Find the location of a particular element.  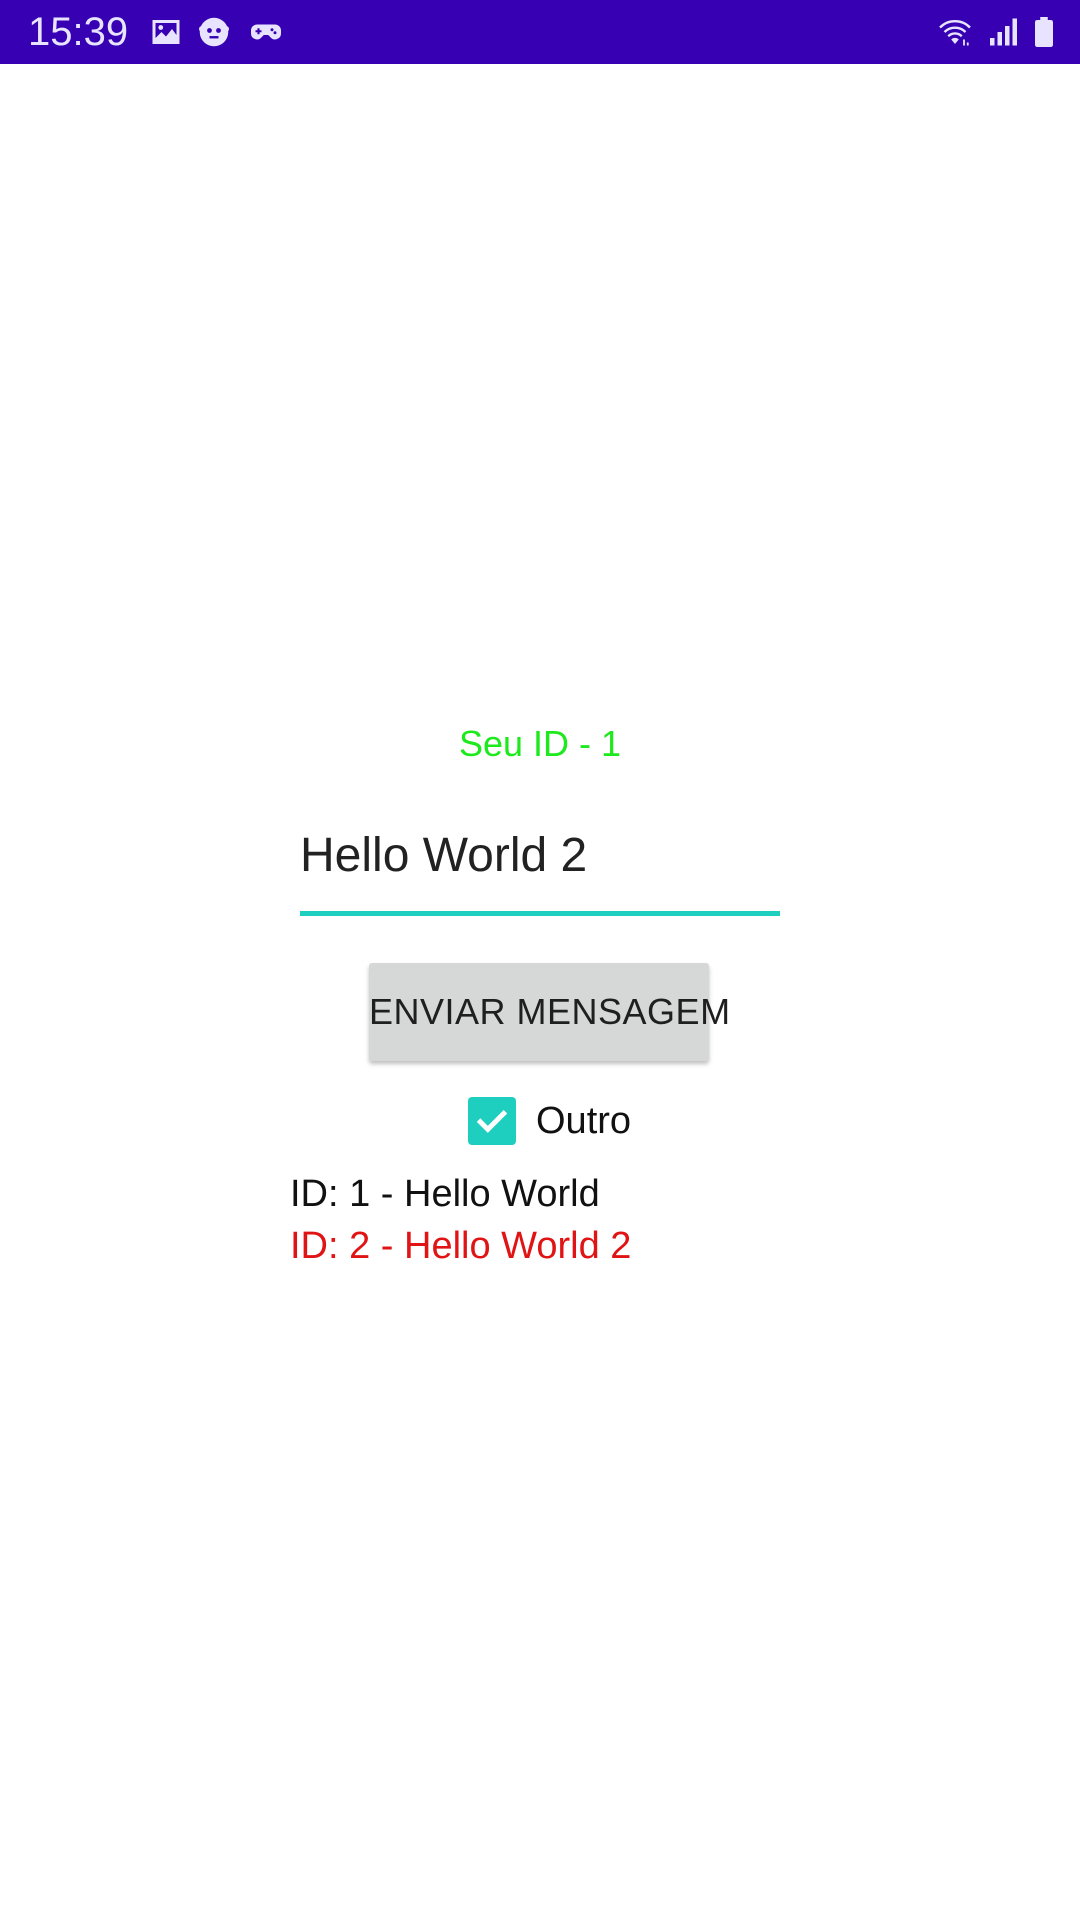

message-item: ID: 2 - Hello World 2 is located at coordinates (461, 1246).